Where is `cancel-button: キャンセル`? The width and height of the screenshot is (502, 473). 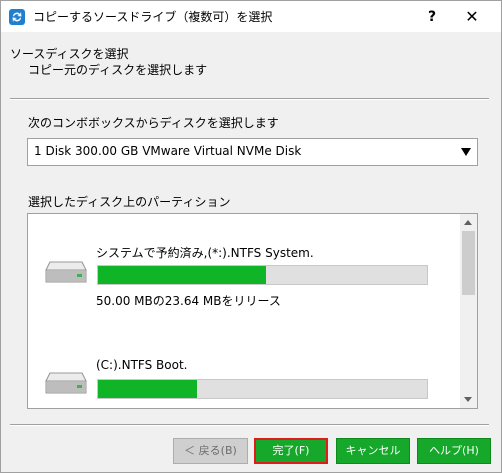
cancel-button: キャンセル is located at coordinates (373, 451).